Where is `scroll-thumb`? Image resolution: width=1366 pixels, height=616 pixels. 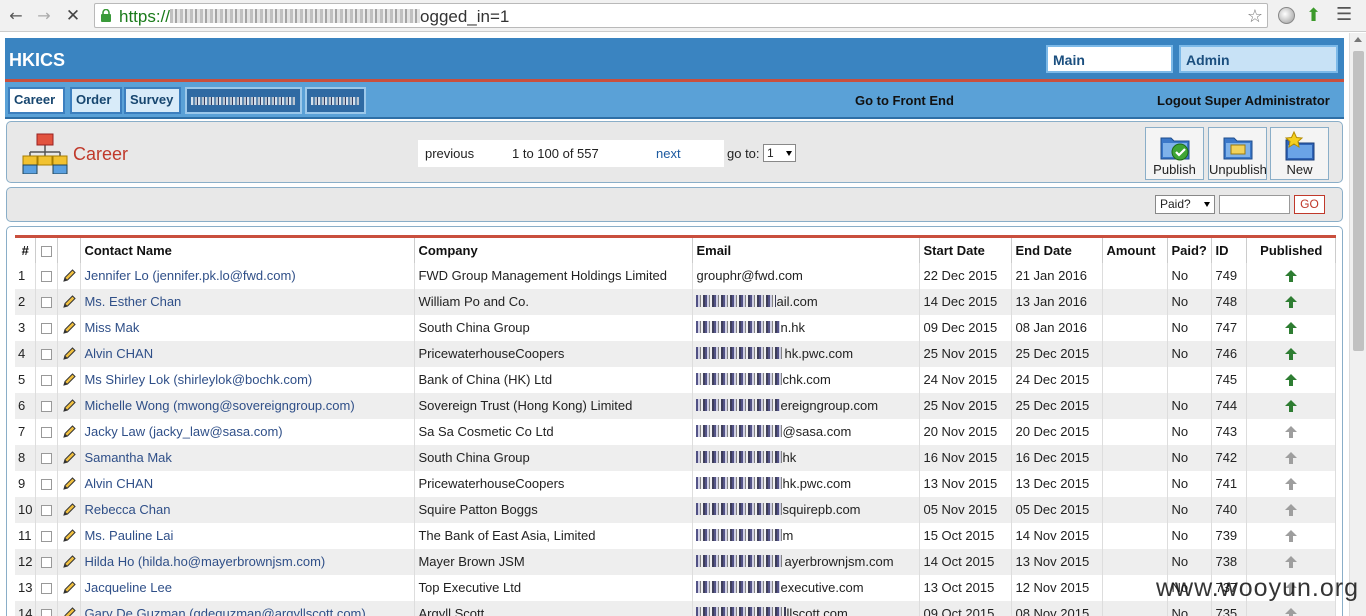 scroll-thumb is located at coordinates (1358, 201).